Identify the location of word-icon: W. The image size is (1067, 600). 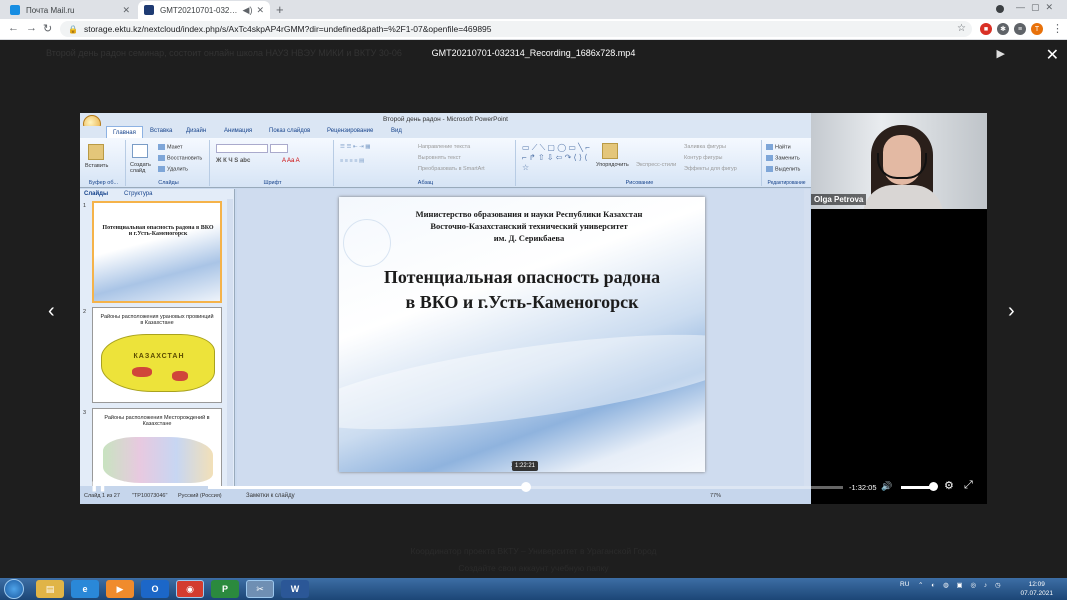
(295, 589).